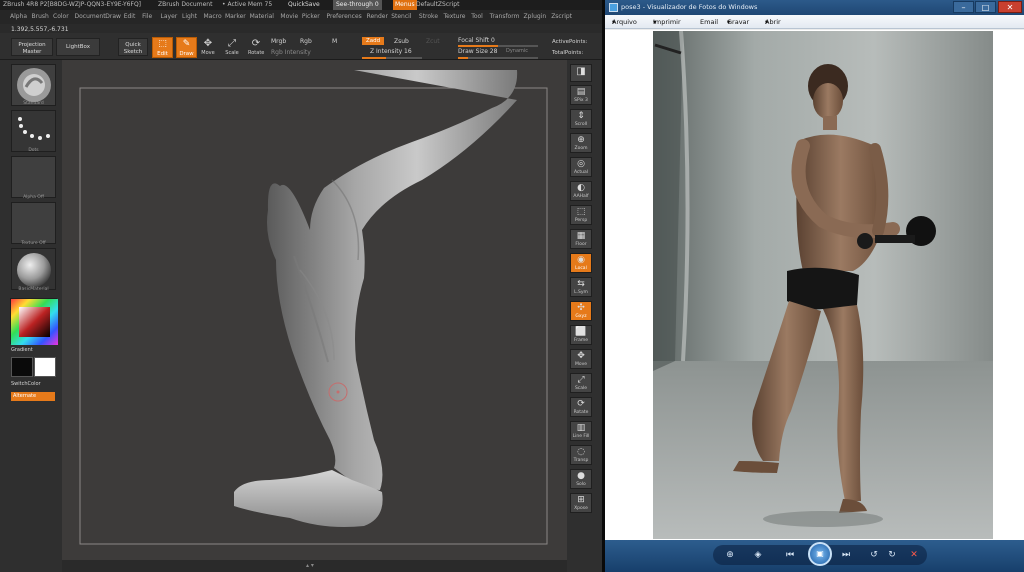 Image resolution: width=1024 pixels, height=572 pixels. I want to click on brush-picker, so click(33, 85).